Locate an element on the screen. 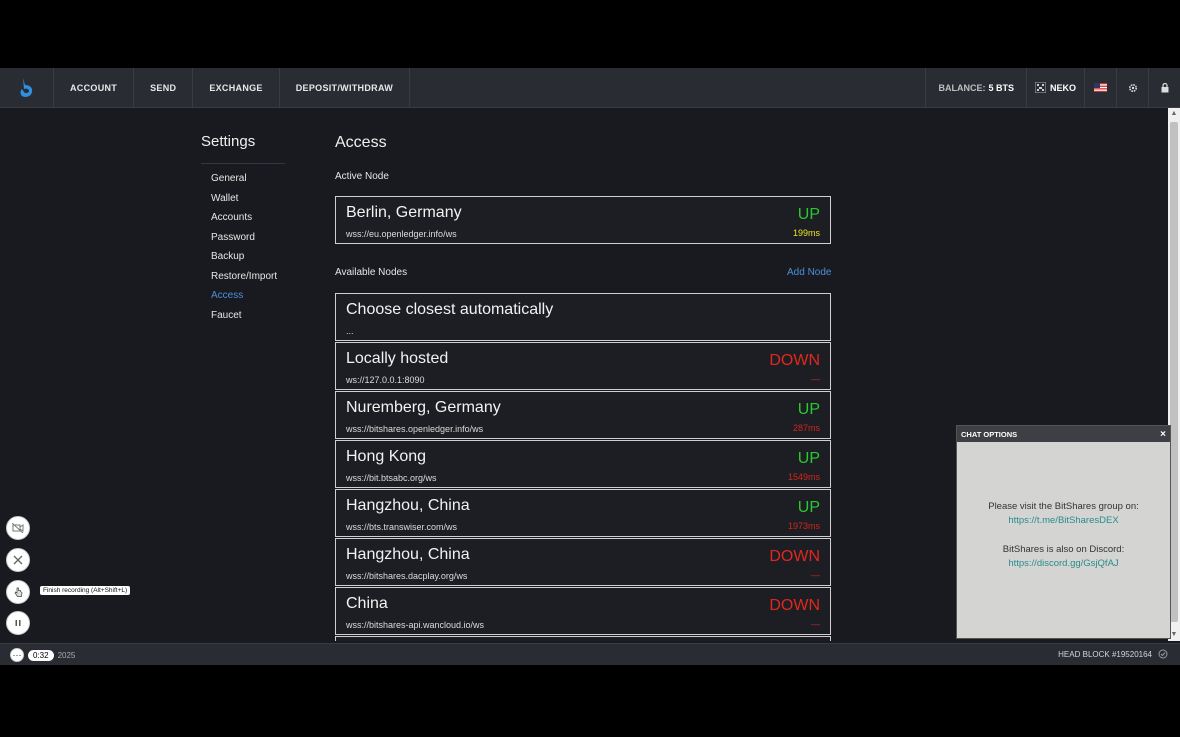 Image resolution: width=1180 pixels, height=737 pixels. page-title: Access is located at coordinates (361, 142).